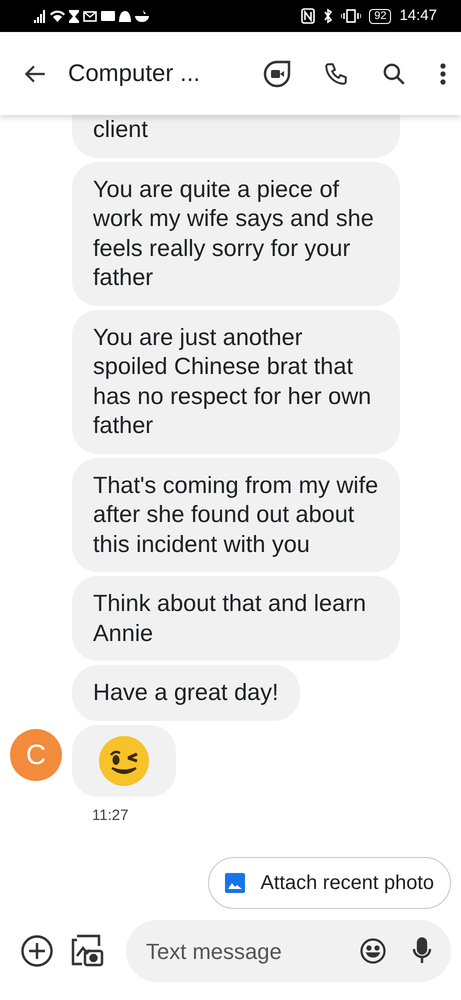  I want to click on message-bubble: Think about that and learn Annie, so click(236, 618).